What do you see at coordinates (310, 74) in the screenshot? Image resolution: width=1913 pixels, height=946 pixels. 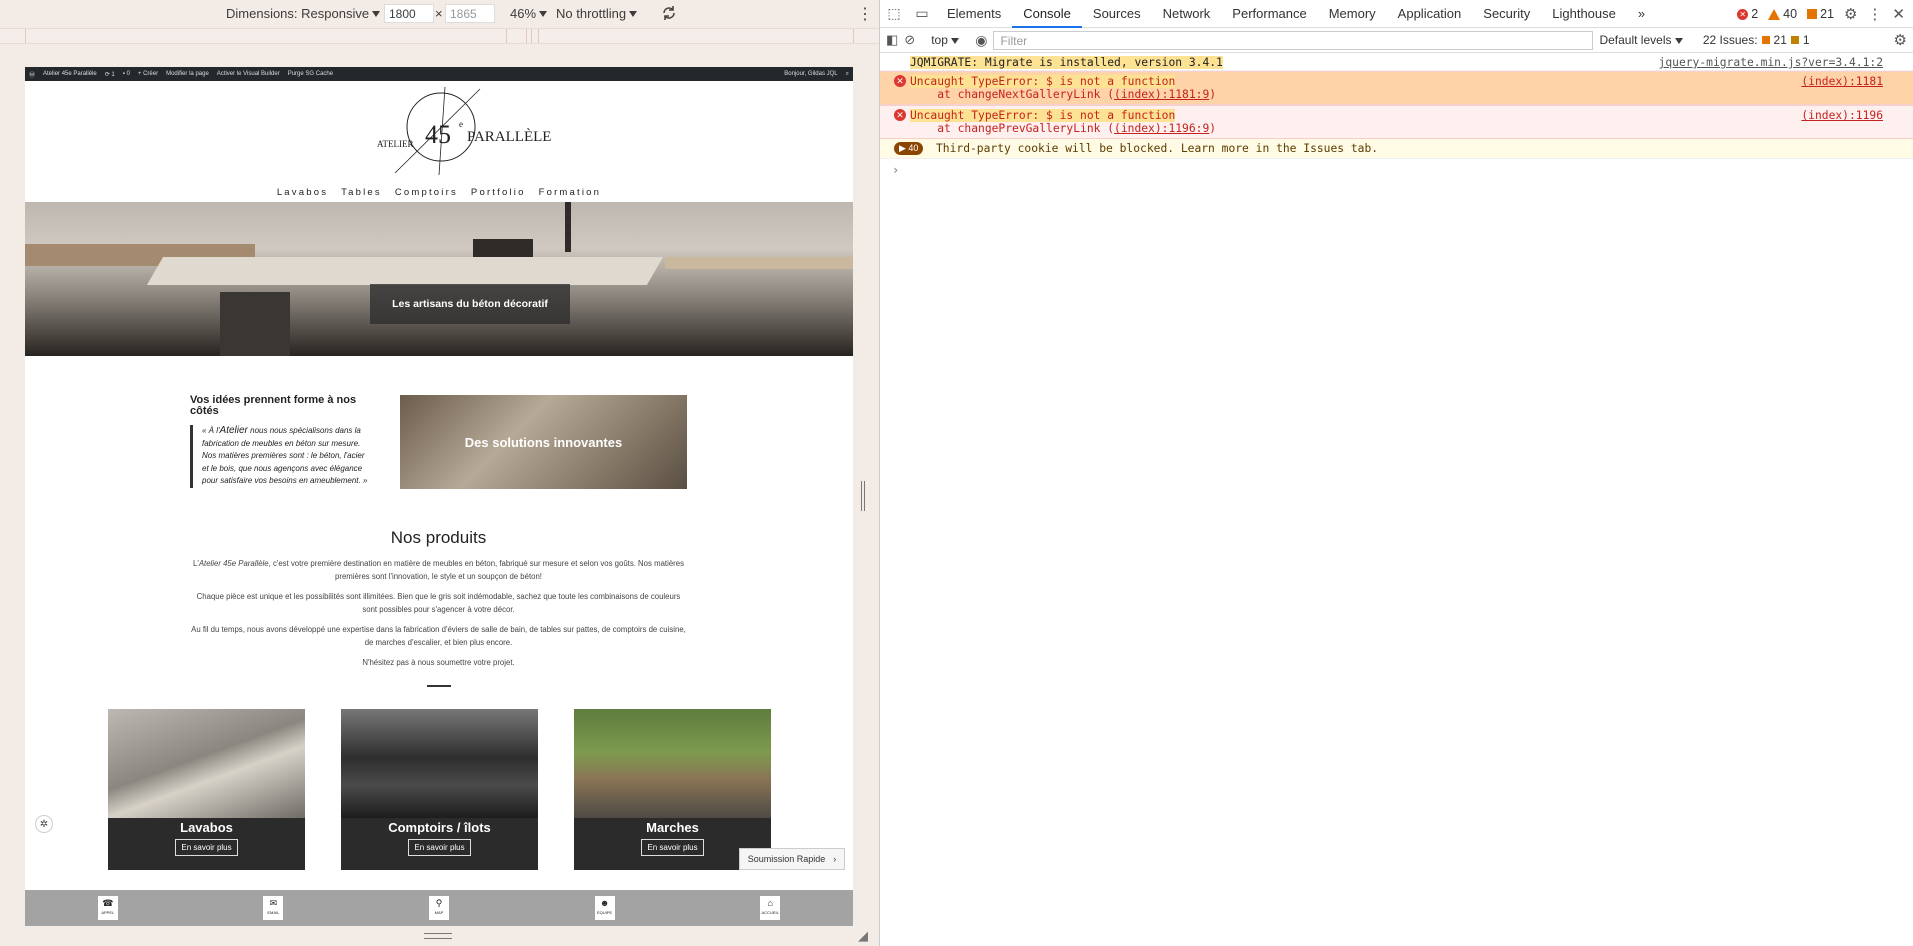 I see `admin-purge-cache: Purge SG Cache` at bounding box center [310, 74].